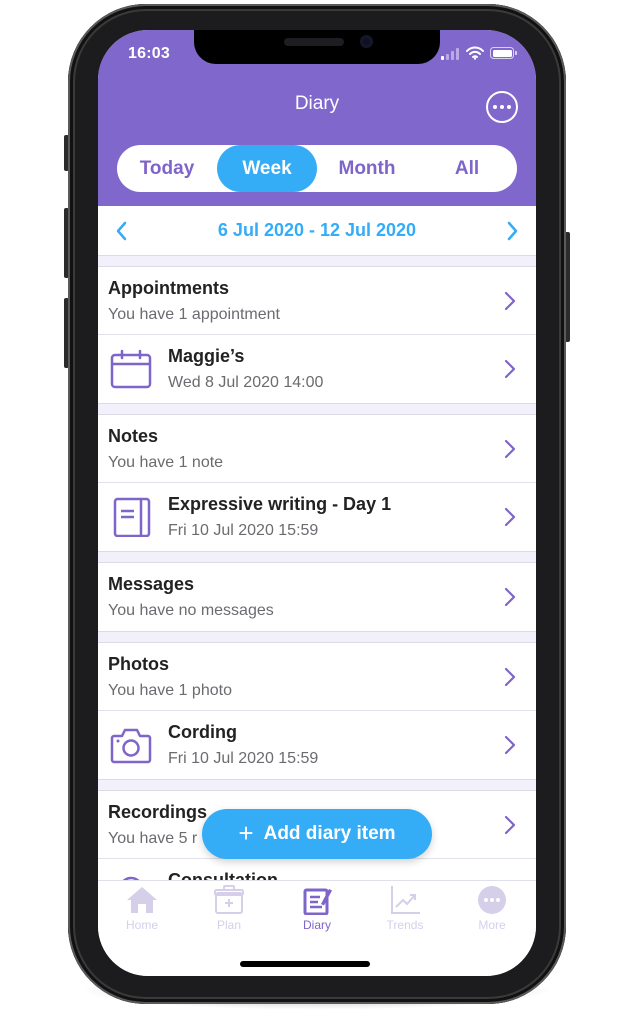  Describe the element at coordinates (133, 436) in the screenshot. I see `section-title: Notes` at that location.